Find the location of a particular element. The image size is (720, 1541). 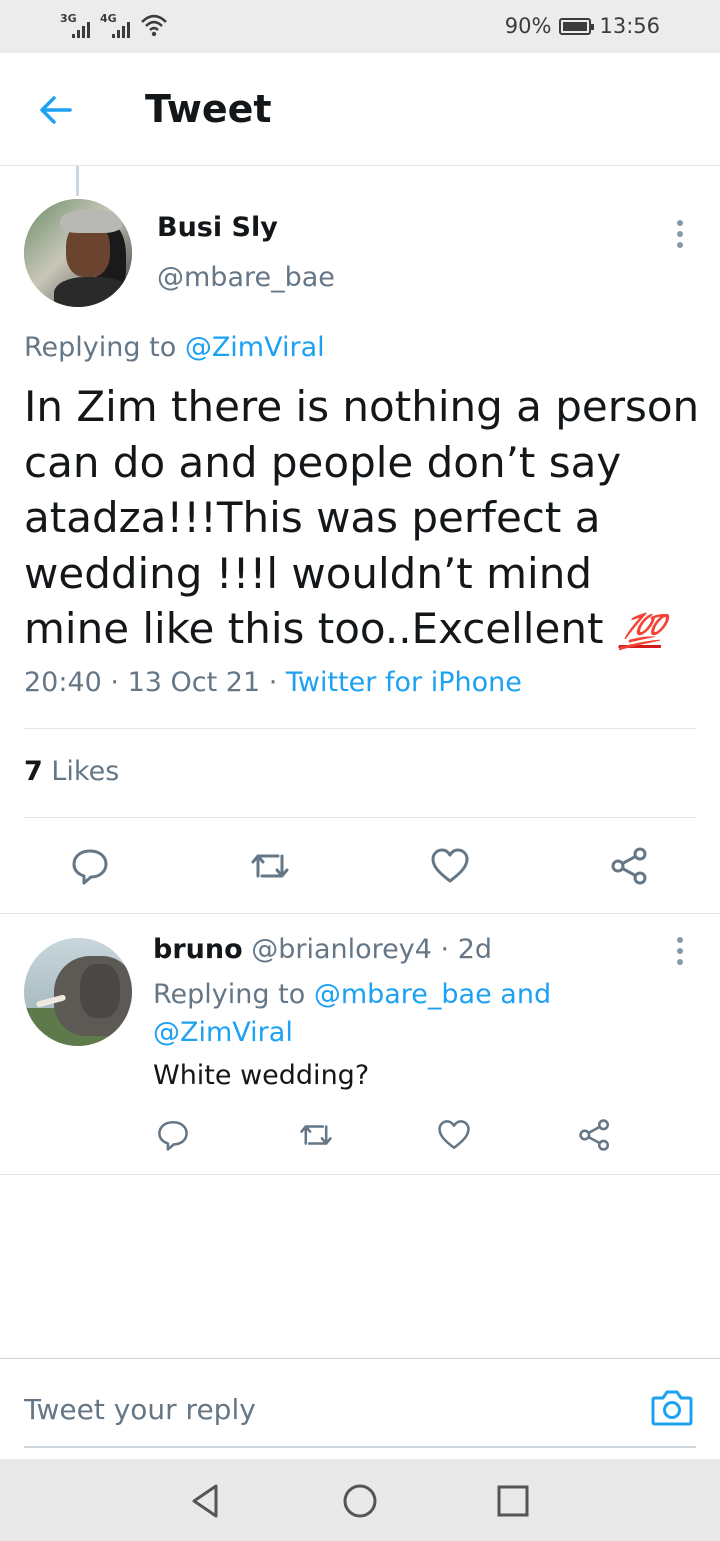

reply-age: 2d is located at coordinates (475, 949).